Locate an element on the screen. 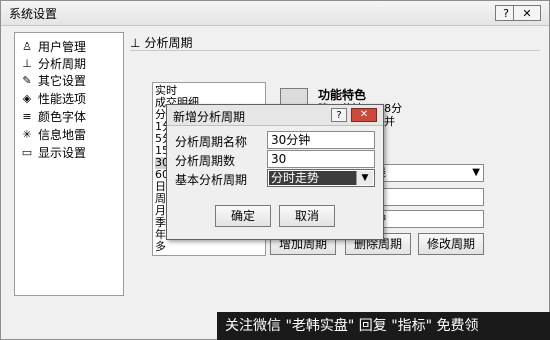 This screenshot has width=550, height=340. nav-item-info-mine: ✳ 信息地雷 is located at coordinates (52, 134).